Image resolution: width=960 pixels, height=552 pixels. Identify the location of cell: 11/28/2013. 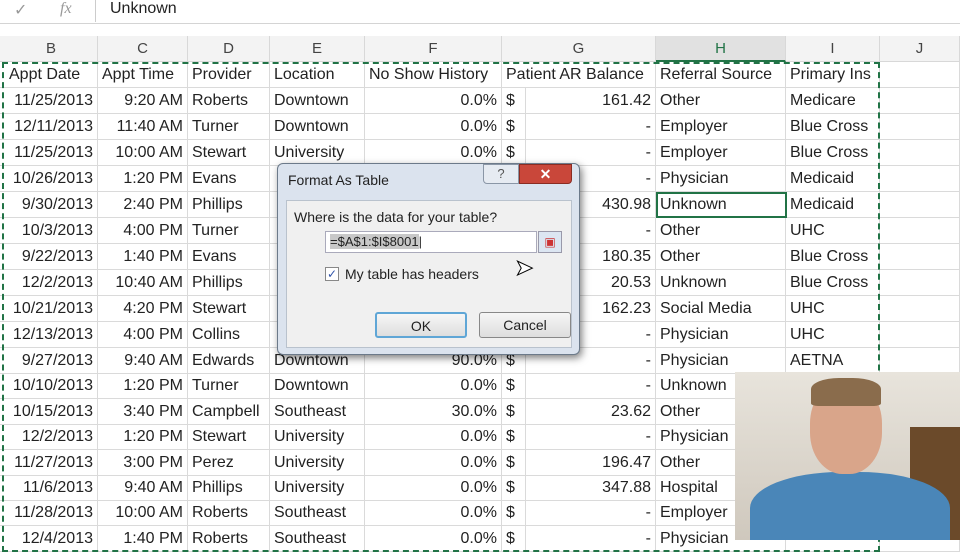
(51, 513).